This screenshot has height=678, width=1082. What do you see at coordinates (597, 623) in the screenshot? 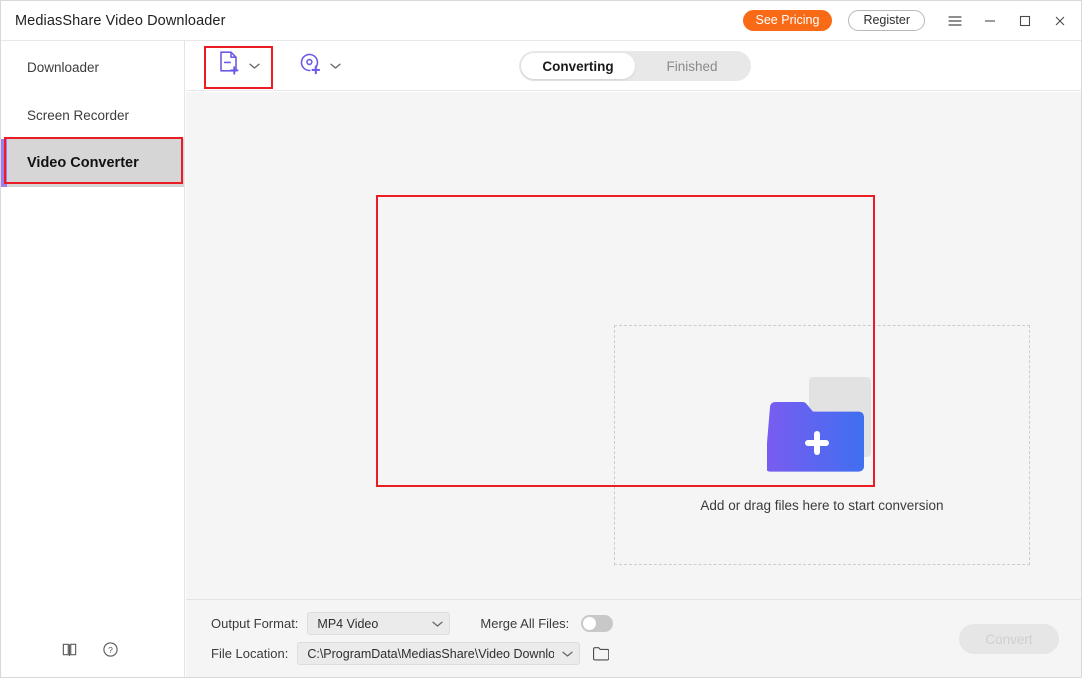
I see `merge-all-files-toggle` at bounding box center [597, 623].